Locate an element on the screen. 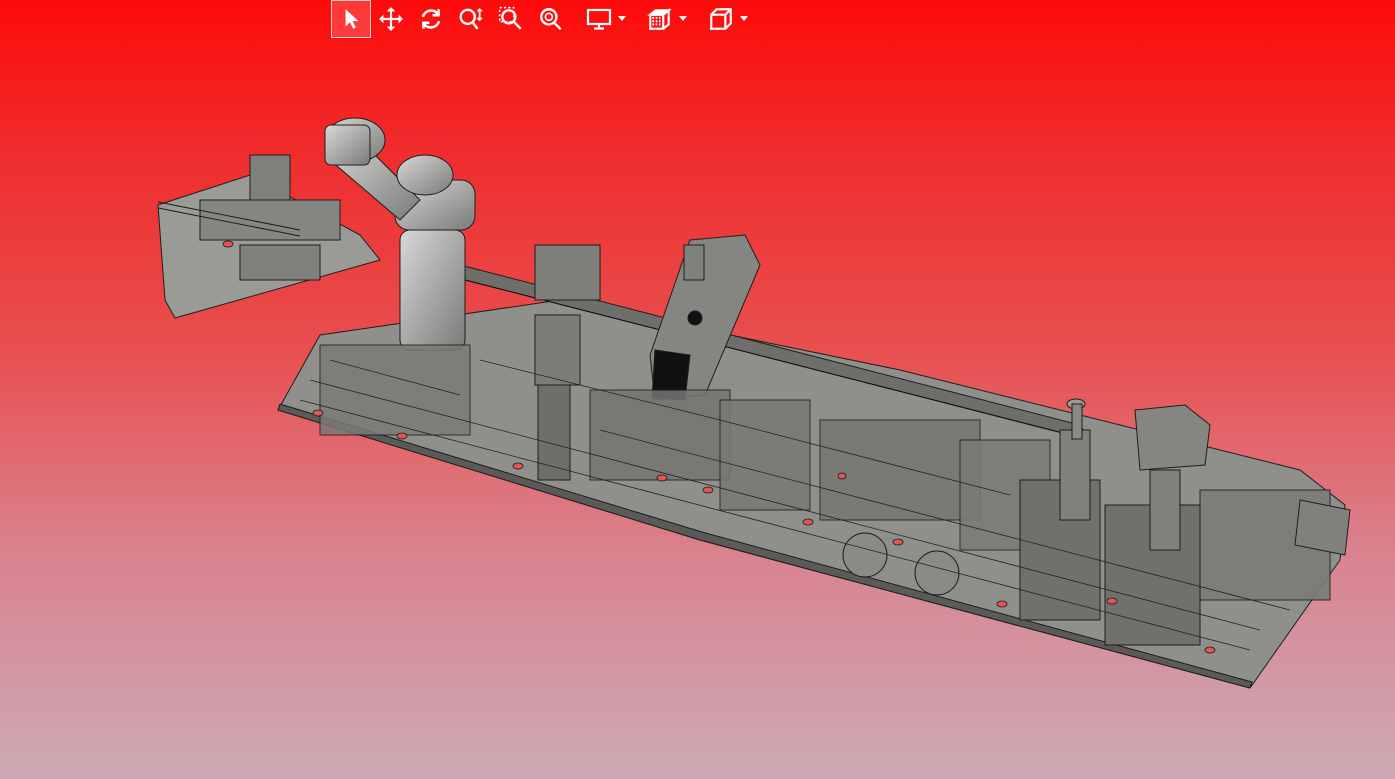  zoom-fit-icon is located at coordinates (551, 19).